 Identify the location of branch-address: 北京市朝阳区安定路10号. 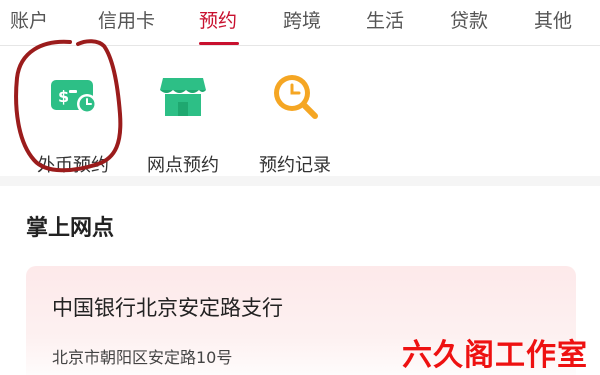
(142, 357).